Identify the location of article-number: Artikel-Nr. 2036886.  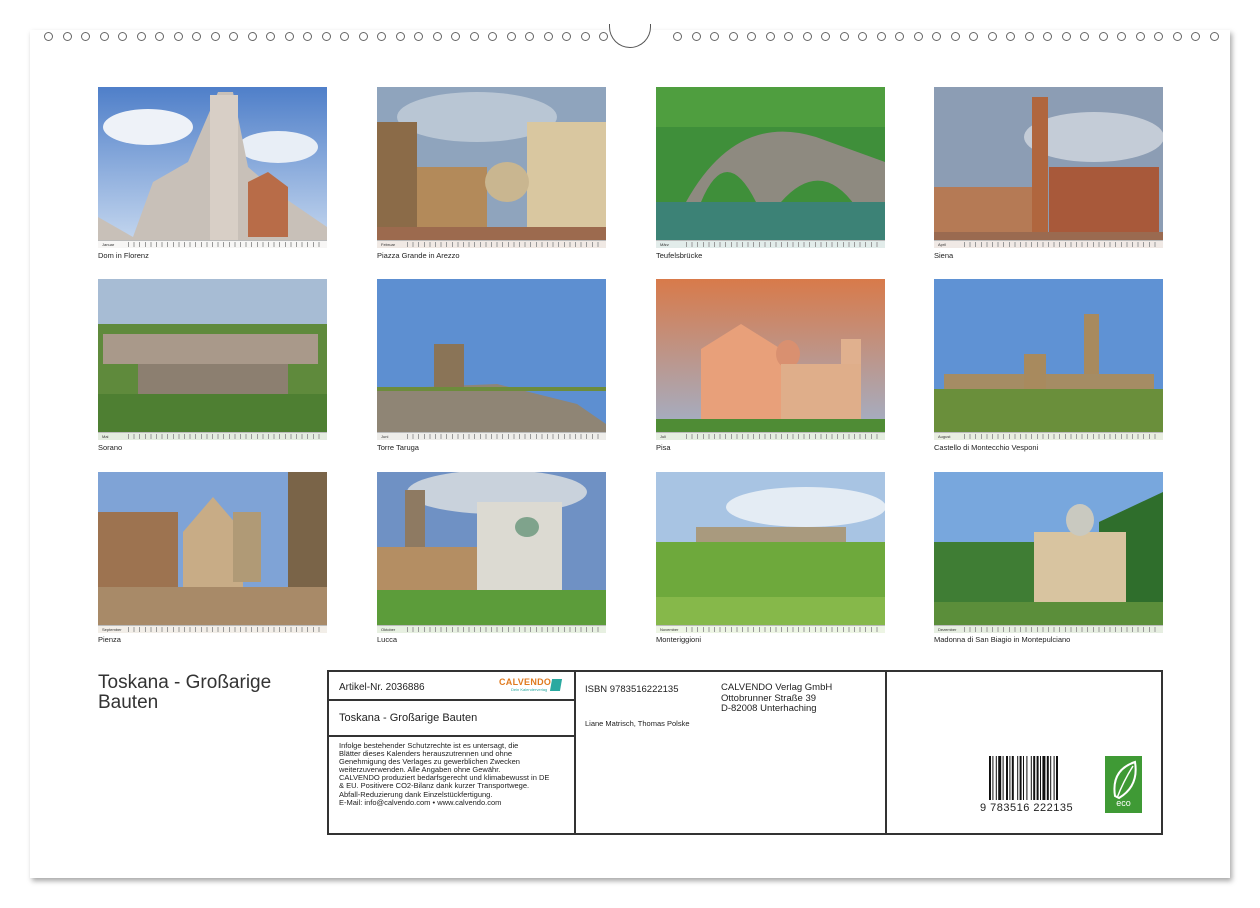
(382, 687).